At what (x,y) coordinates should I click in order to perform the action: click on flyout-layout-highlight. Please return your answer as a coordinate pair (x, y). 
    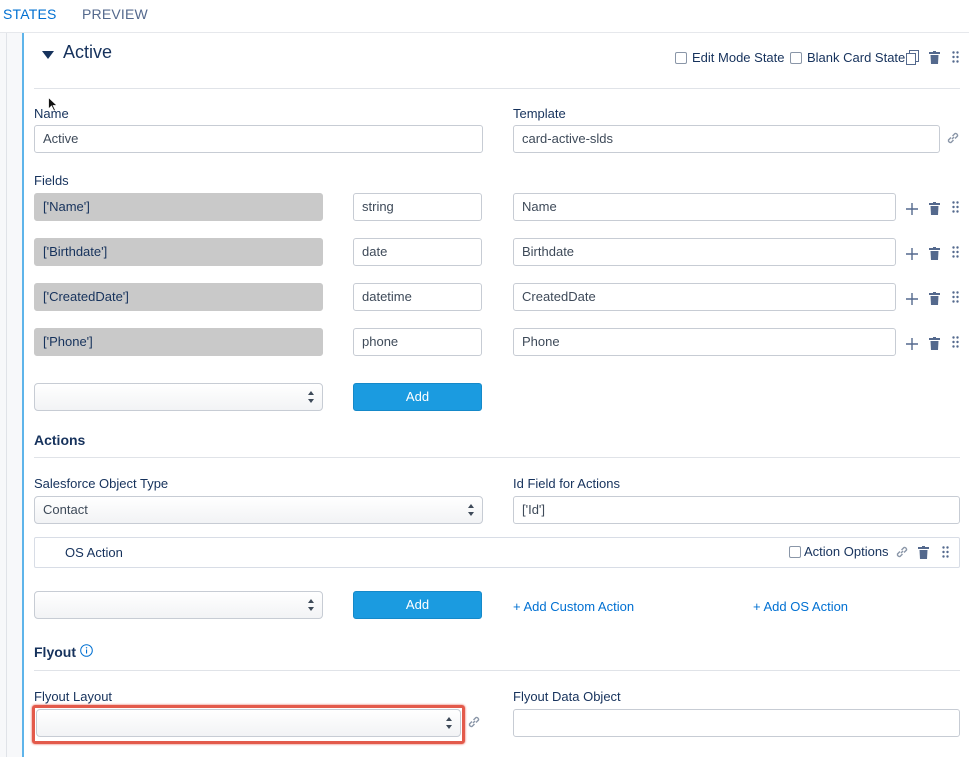
    Looking at the image, I should click on (248, 724).